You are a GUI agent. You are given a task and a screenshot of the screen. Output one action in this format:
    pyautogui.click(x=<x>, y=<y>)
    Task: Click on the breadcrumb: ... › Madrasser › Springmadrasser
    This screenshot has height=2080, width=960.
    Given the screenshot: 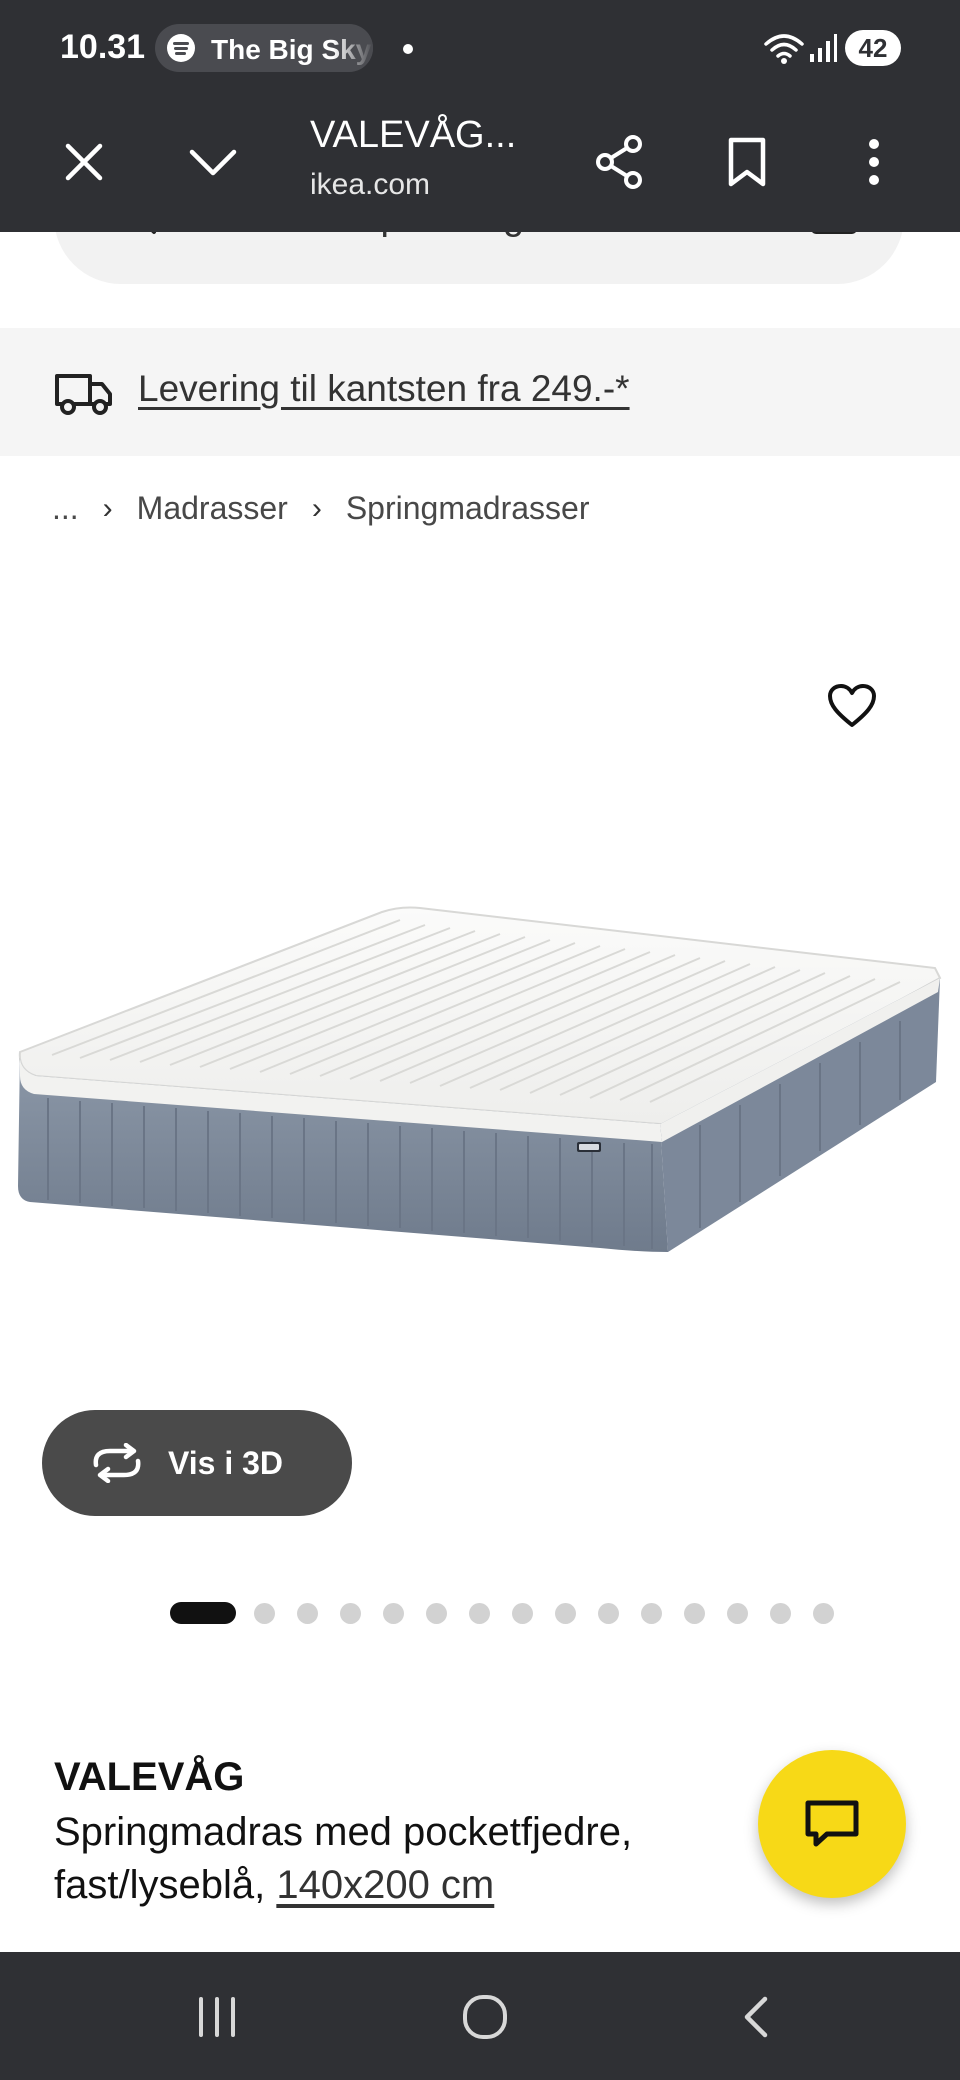 What is the action you would take?
    pyautogui.click(x=320, y=508)
    